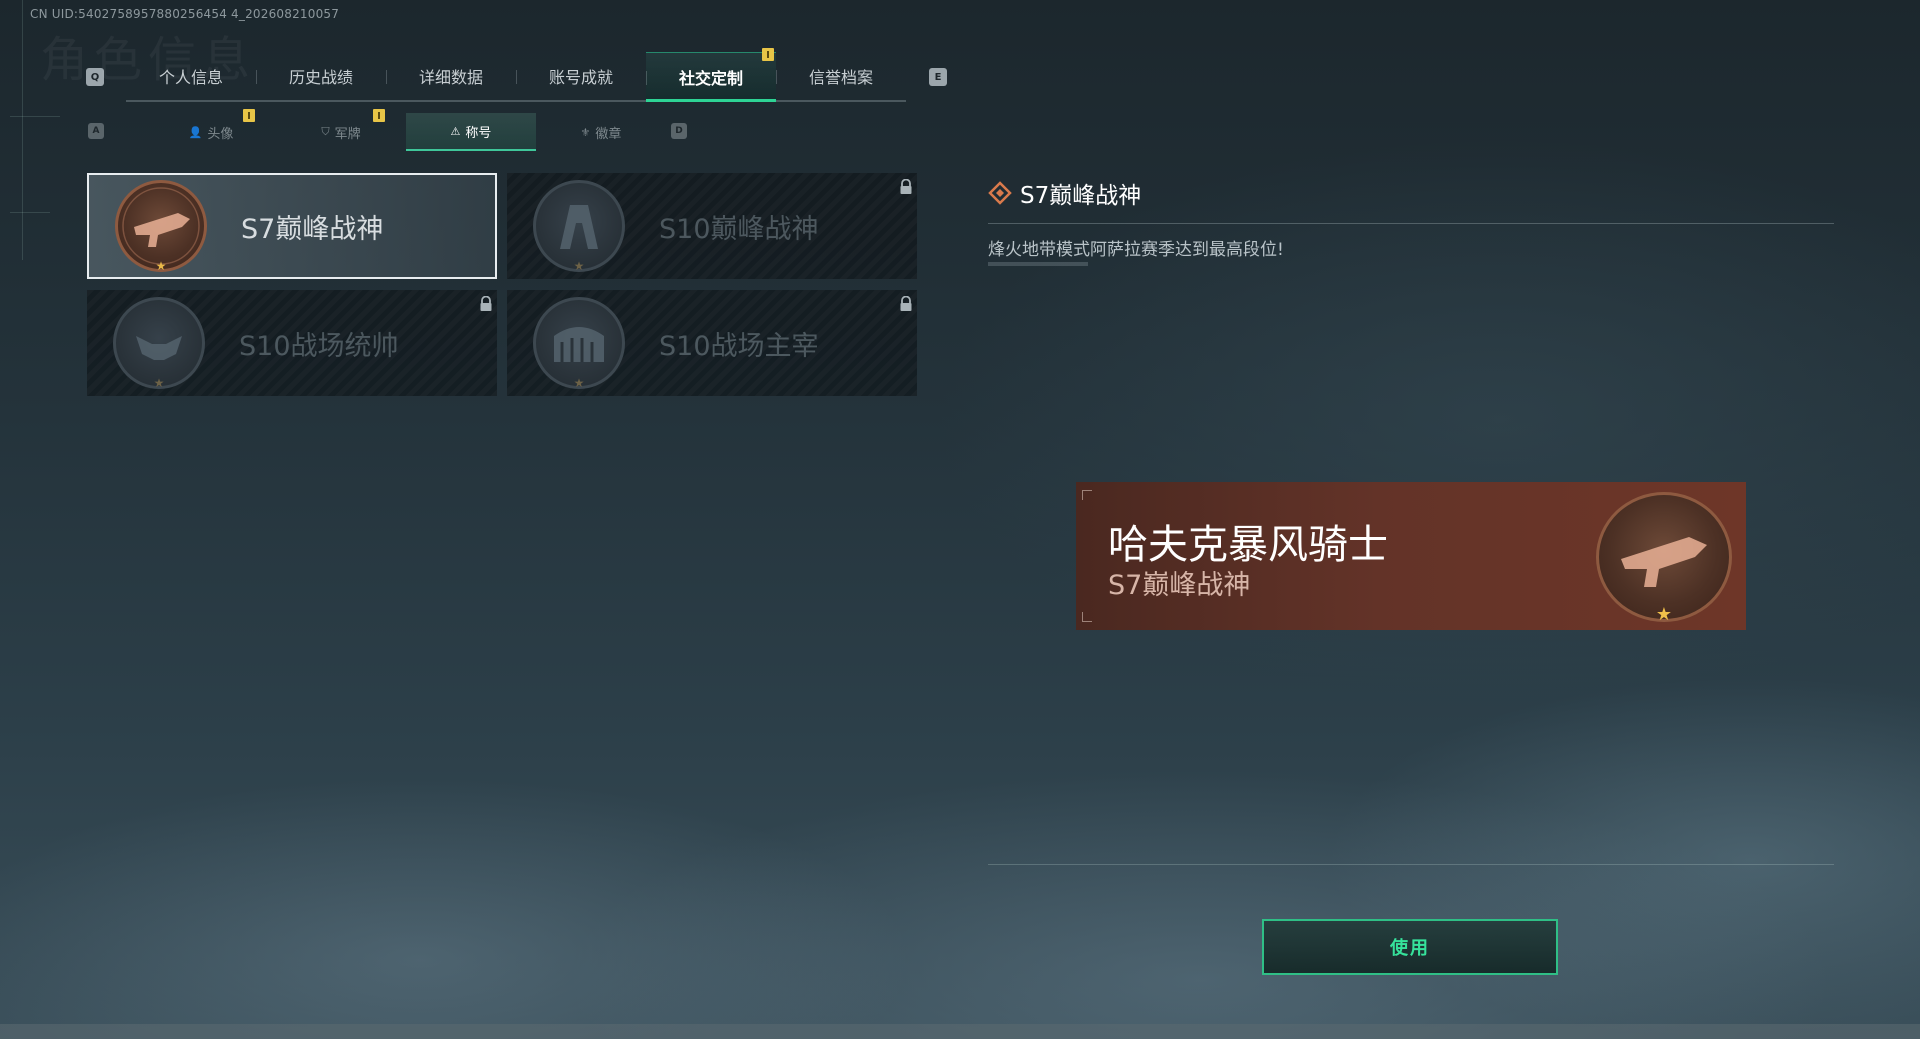 Image resolution: width=1920 pixels, height=1039 pixels. I want to click on footer-bar, so click(960, 1031).